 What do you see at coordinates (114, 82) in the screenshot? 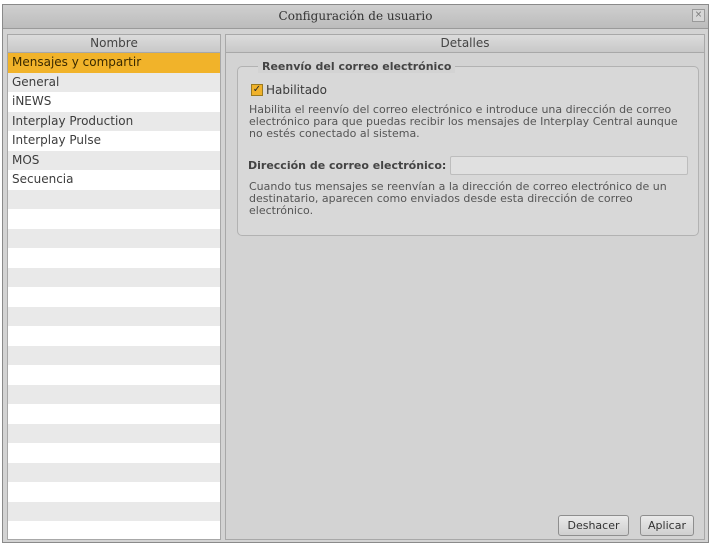
I see `sidebar-item: General` at bounding box center [114, 82].